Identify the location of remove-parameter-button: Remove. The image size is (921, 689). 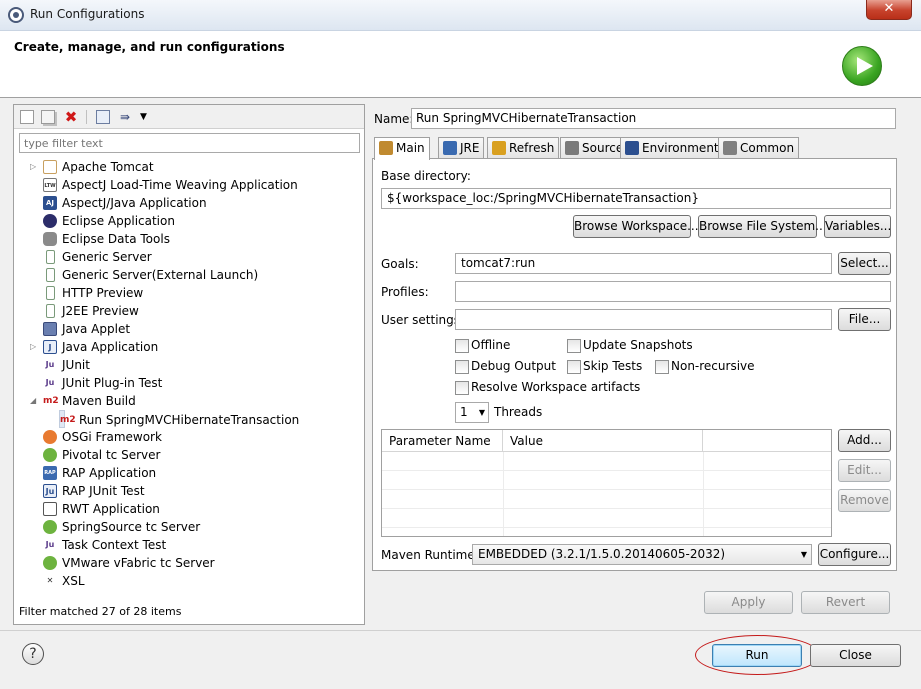
(864, 500).